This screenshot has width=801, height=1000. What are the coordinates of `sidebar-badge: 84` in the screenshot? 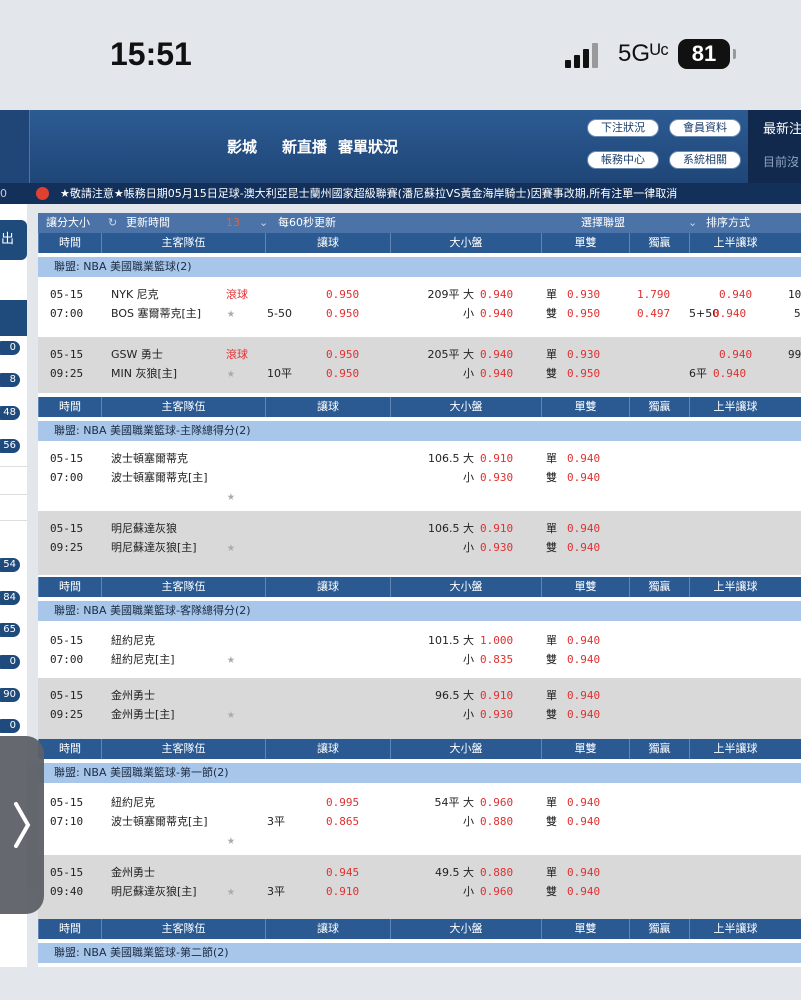 It's located at (10, 598).